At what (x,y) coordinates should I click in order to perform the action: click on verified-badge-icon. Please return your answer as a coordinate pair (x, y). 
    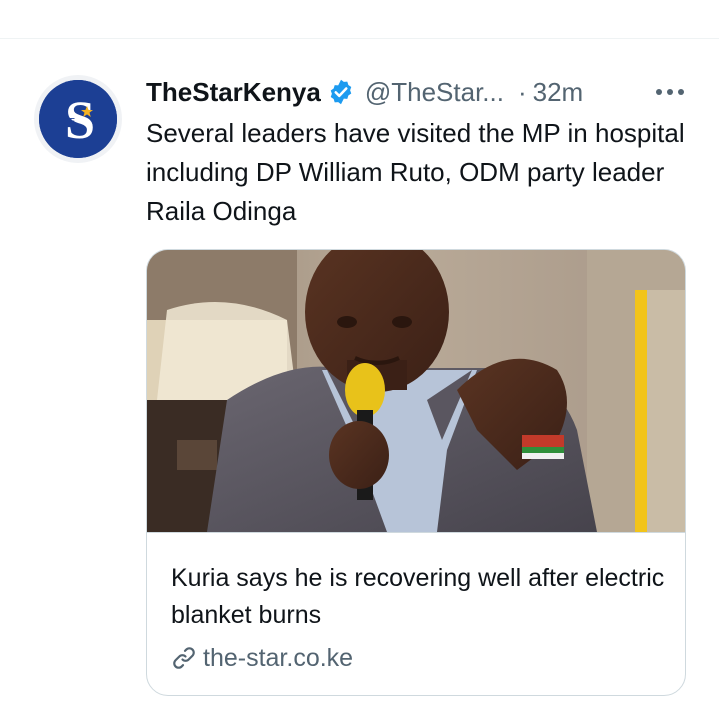
    Looking at the image, I should click on (341, 92).